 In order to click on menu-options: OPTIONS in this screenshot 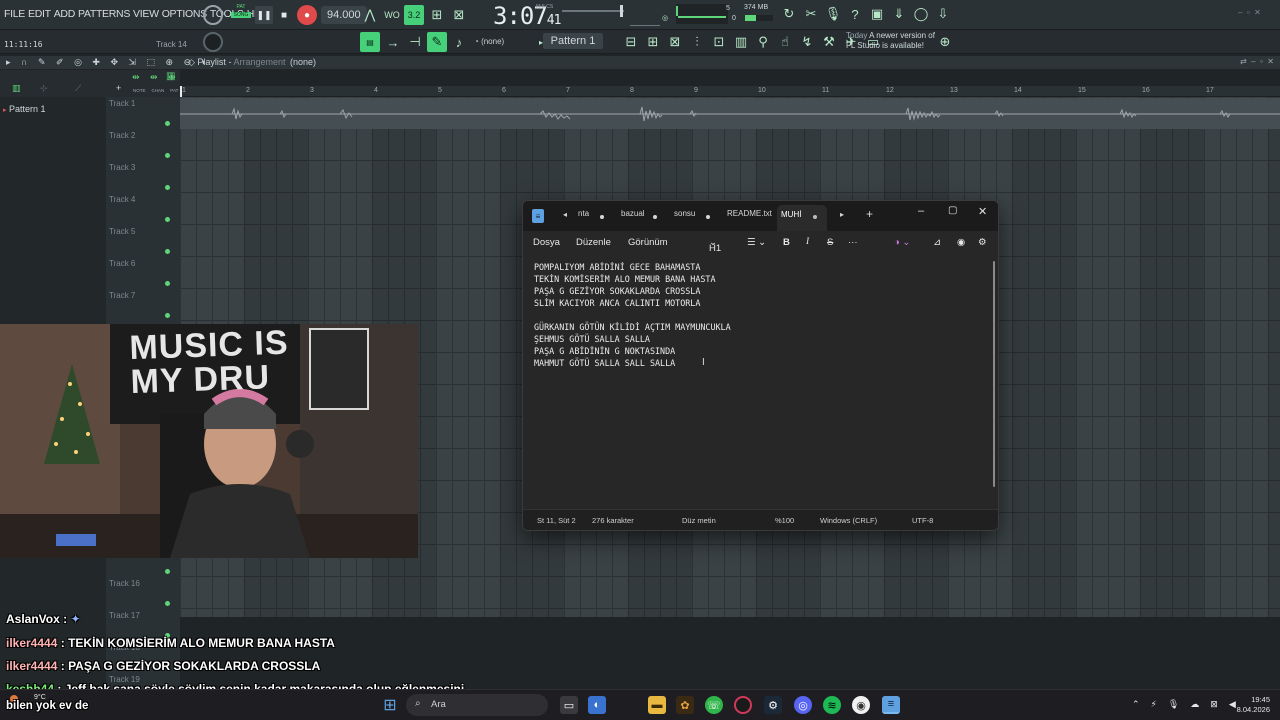, I will do `click(184, 14)`.